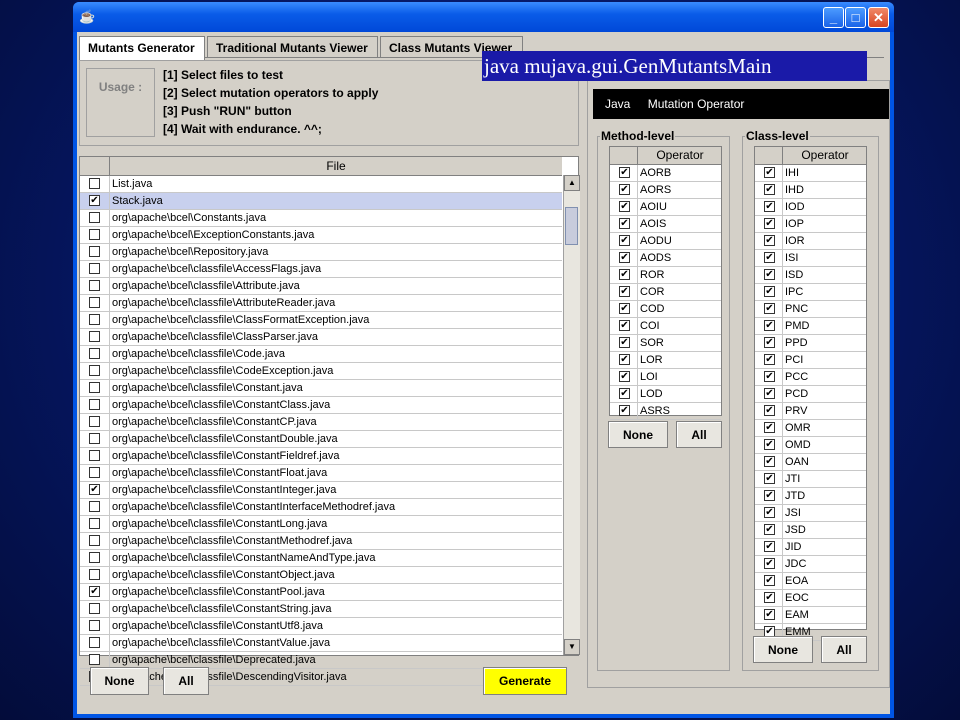  I want to click on file-row: org\apache\bcel\Constants.java, so click(321, 218).